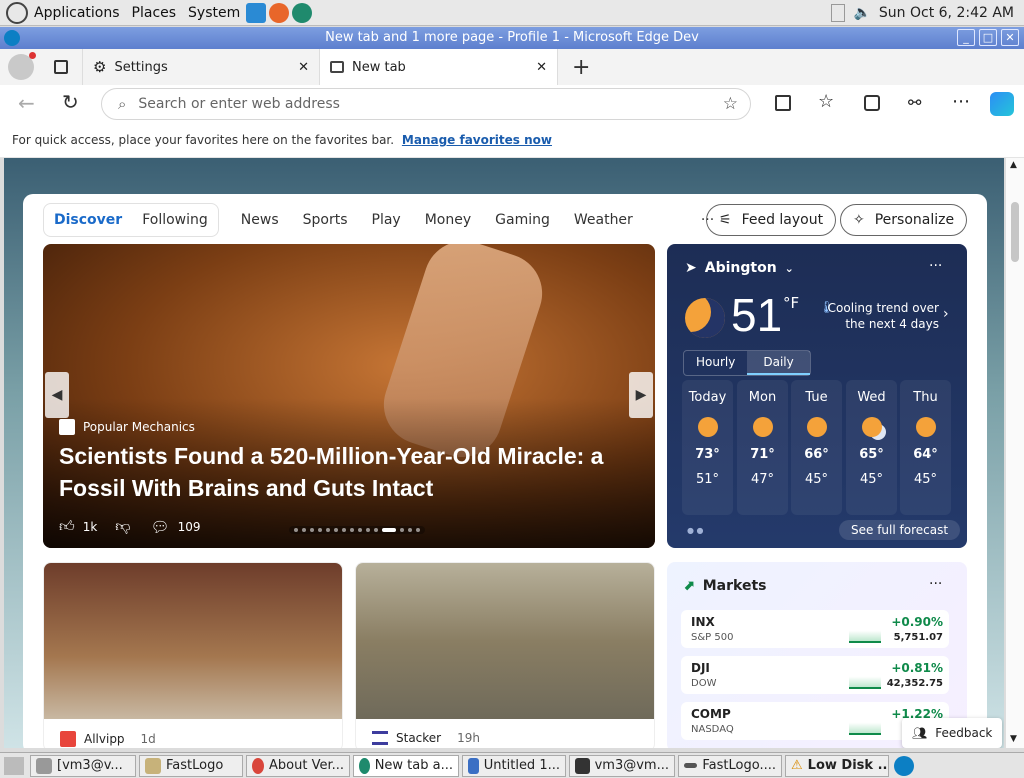 The image size is (1024, 778). What do you see at coordinates (70, 102) in the screenshot?
I see `refresh-icon: ↻` at bounding box center [70, 102].